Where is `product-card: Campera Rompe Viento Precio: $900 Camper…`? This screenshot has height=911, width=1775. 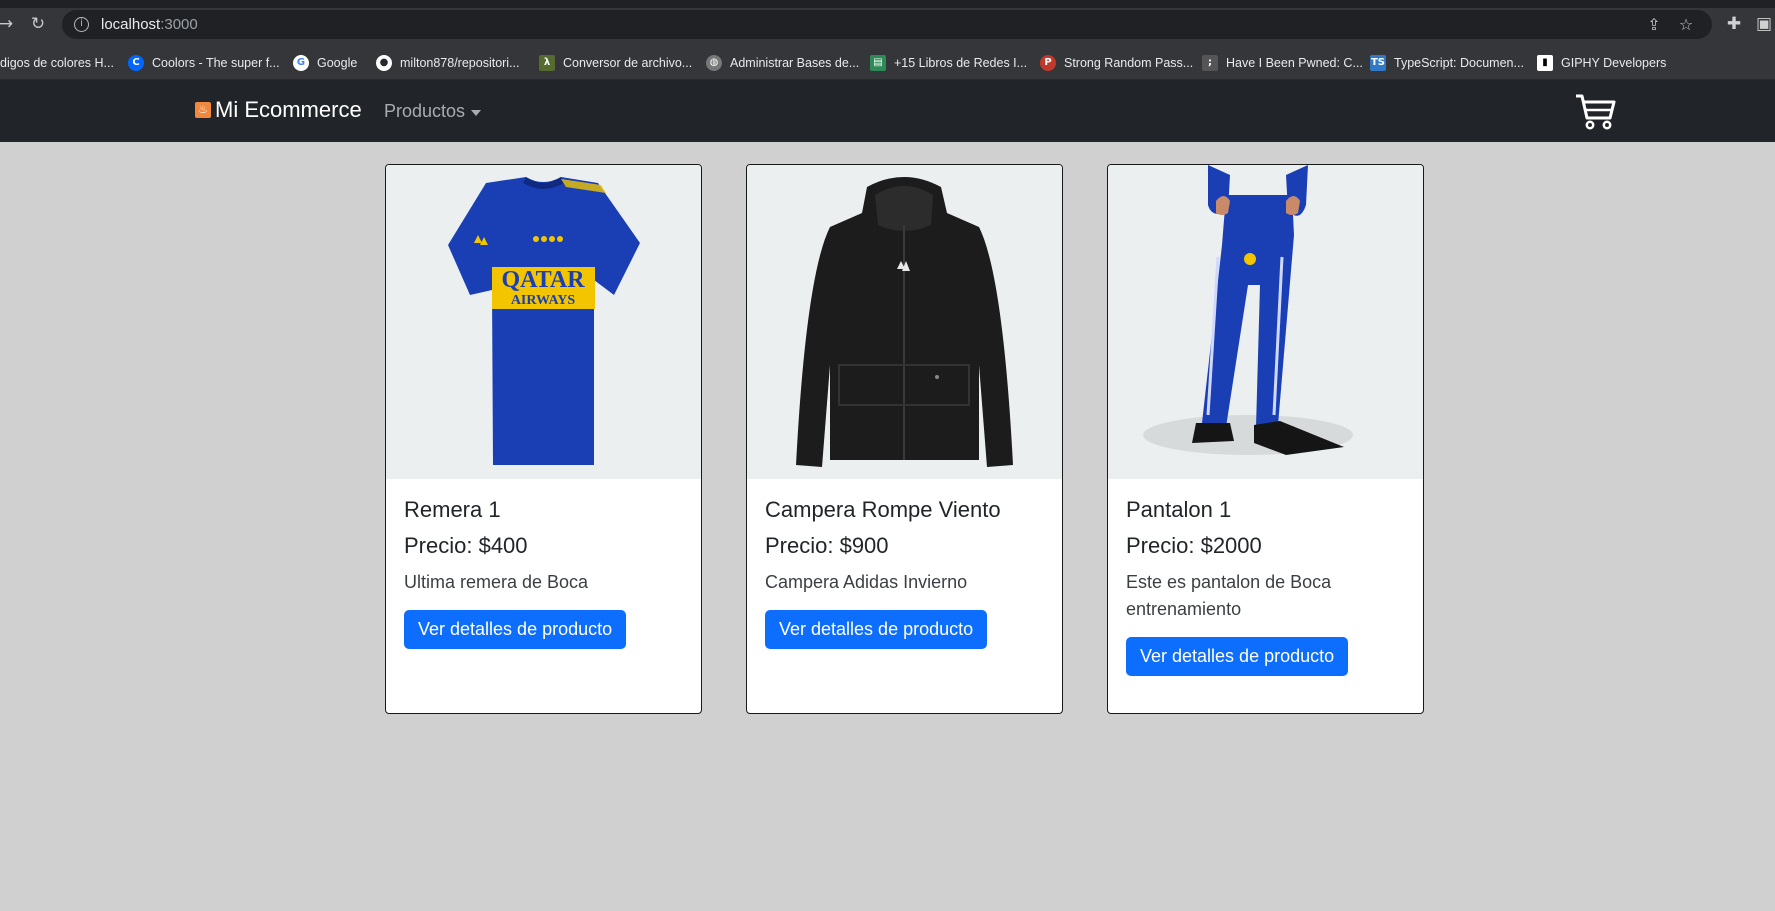 product-card: Campera Rompe Viento Precio: $900 Camper… is located at coordinates (904, 439).